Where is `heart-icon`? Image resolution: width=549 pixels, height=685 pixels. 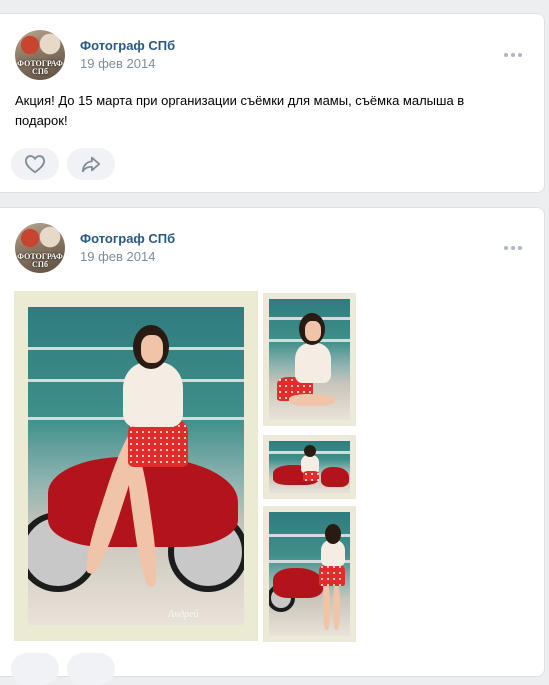 heart-icon is located at coordinates (35, 164).